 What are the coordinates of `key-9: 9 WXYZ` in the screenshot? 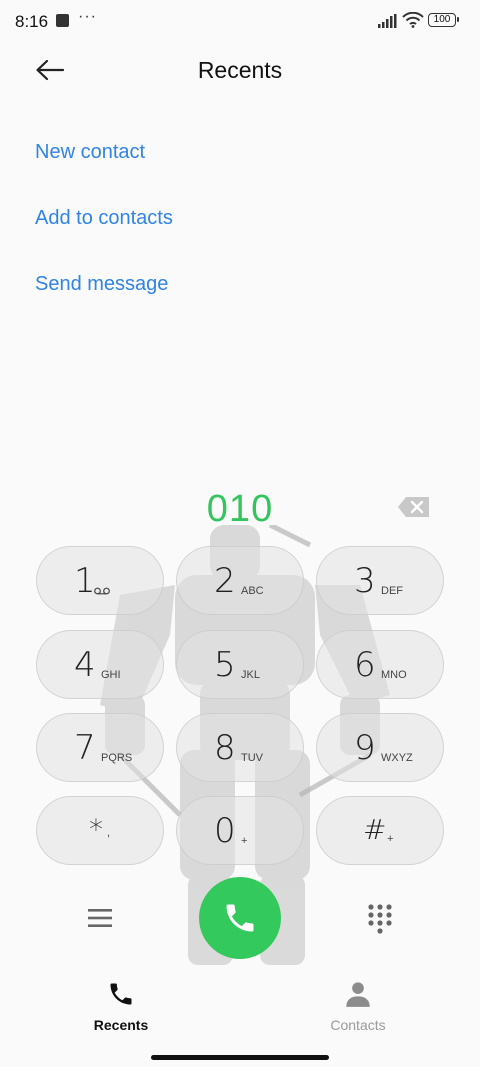 It's located at (380, 747).